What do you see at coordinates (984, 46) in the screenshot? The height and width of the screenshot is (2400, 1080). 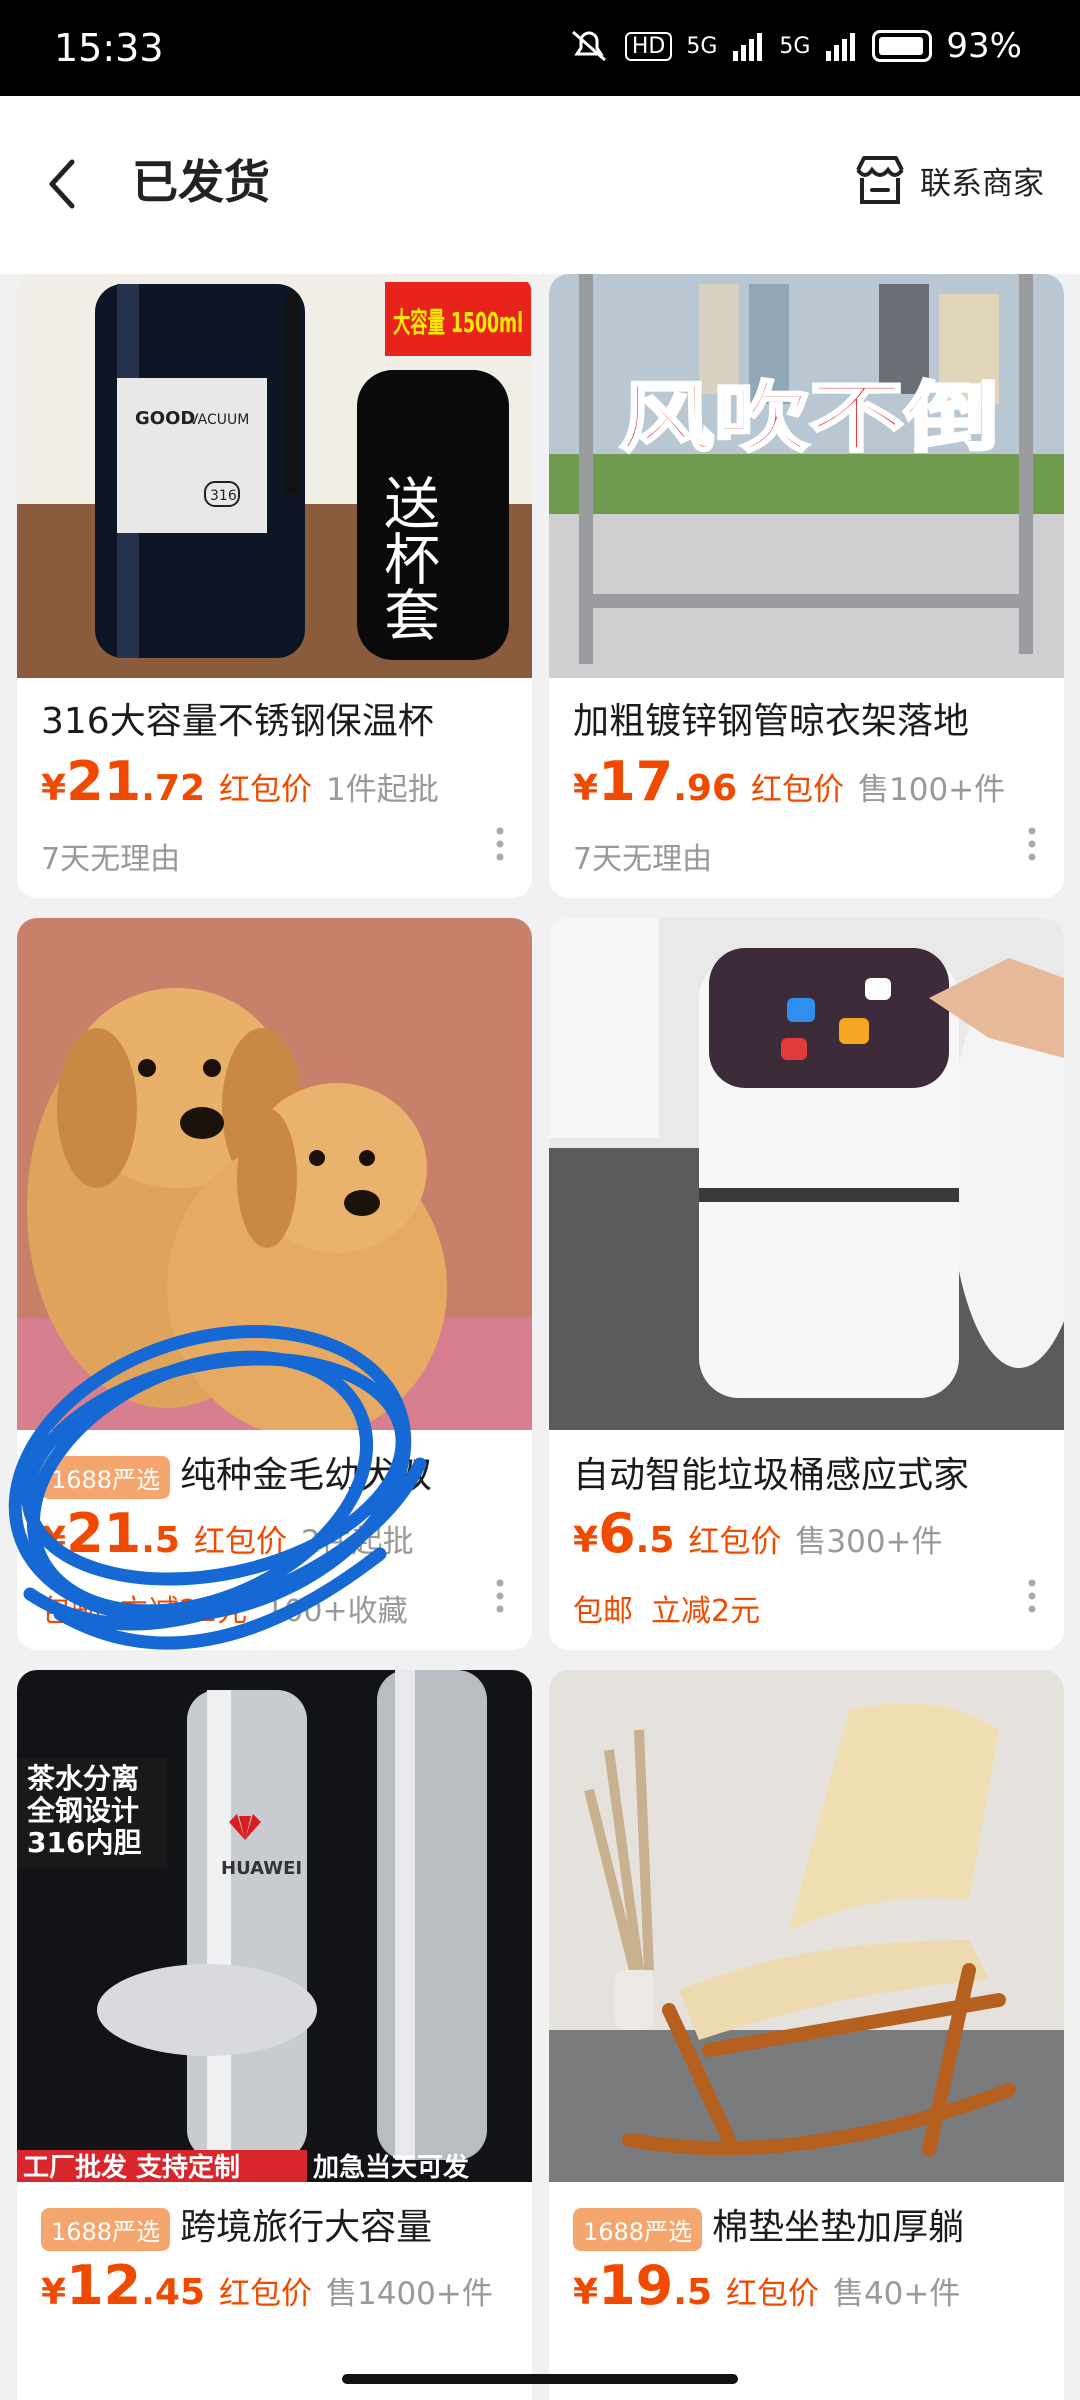 I see `battery-level: 93%` at bounding box center [984, 46].